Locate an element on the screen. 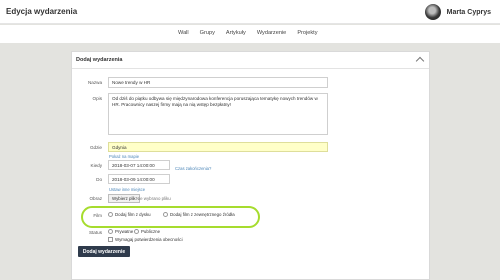  status-public-label: Publiczne is located at coordinates (151, 231).